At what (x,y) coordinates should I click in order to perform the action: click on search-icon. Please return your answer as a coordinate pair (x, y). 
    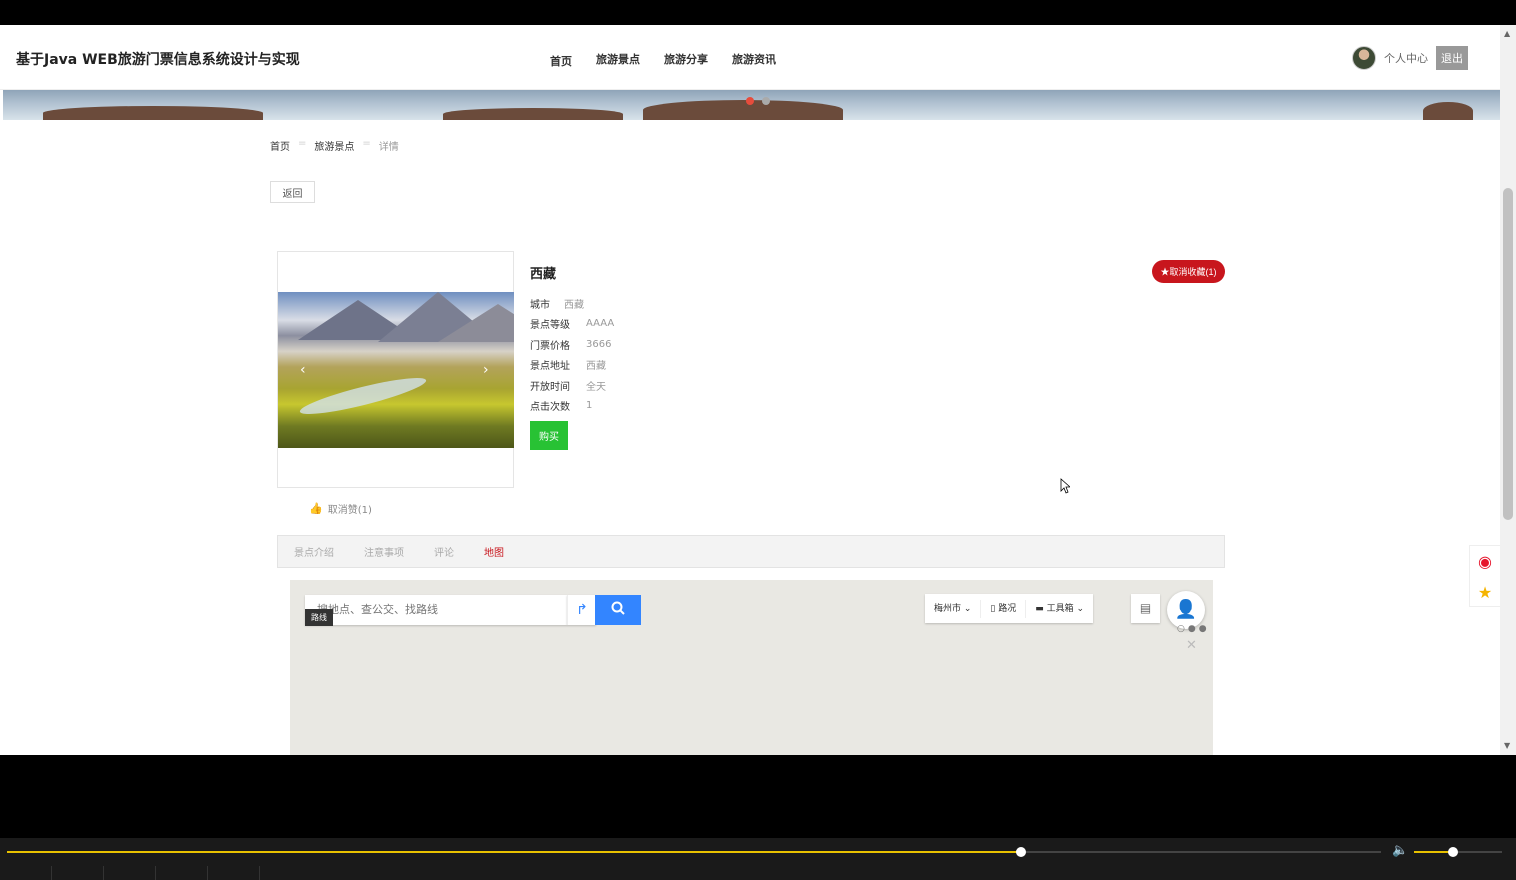
    Looking at the image, I should click on (618, 608).